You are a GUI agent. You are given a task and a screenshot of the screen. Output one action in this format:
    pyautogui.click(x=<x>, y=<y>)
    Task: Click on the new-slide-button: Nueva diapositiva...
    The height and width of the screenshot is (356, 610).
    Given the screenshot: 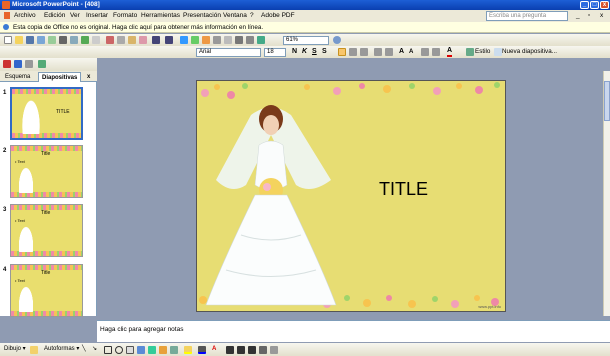 What is the action you would take?
    pyautogui.click(x=529, y=52)
    